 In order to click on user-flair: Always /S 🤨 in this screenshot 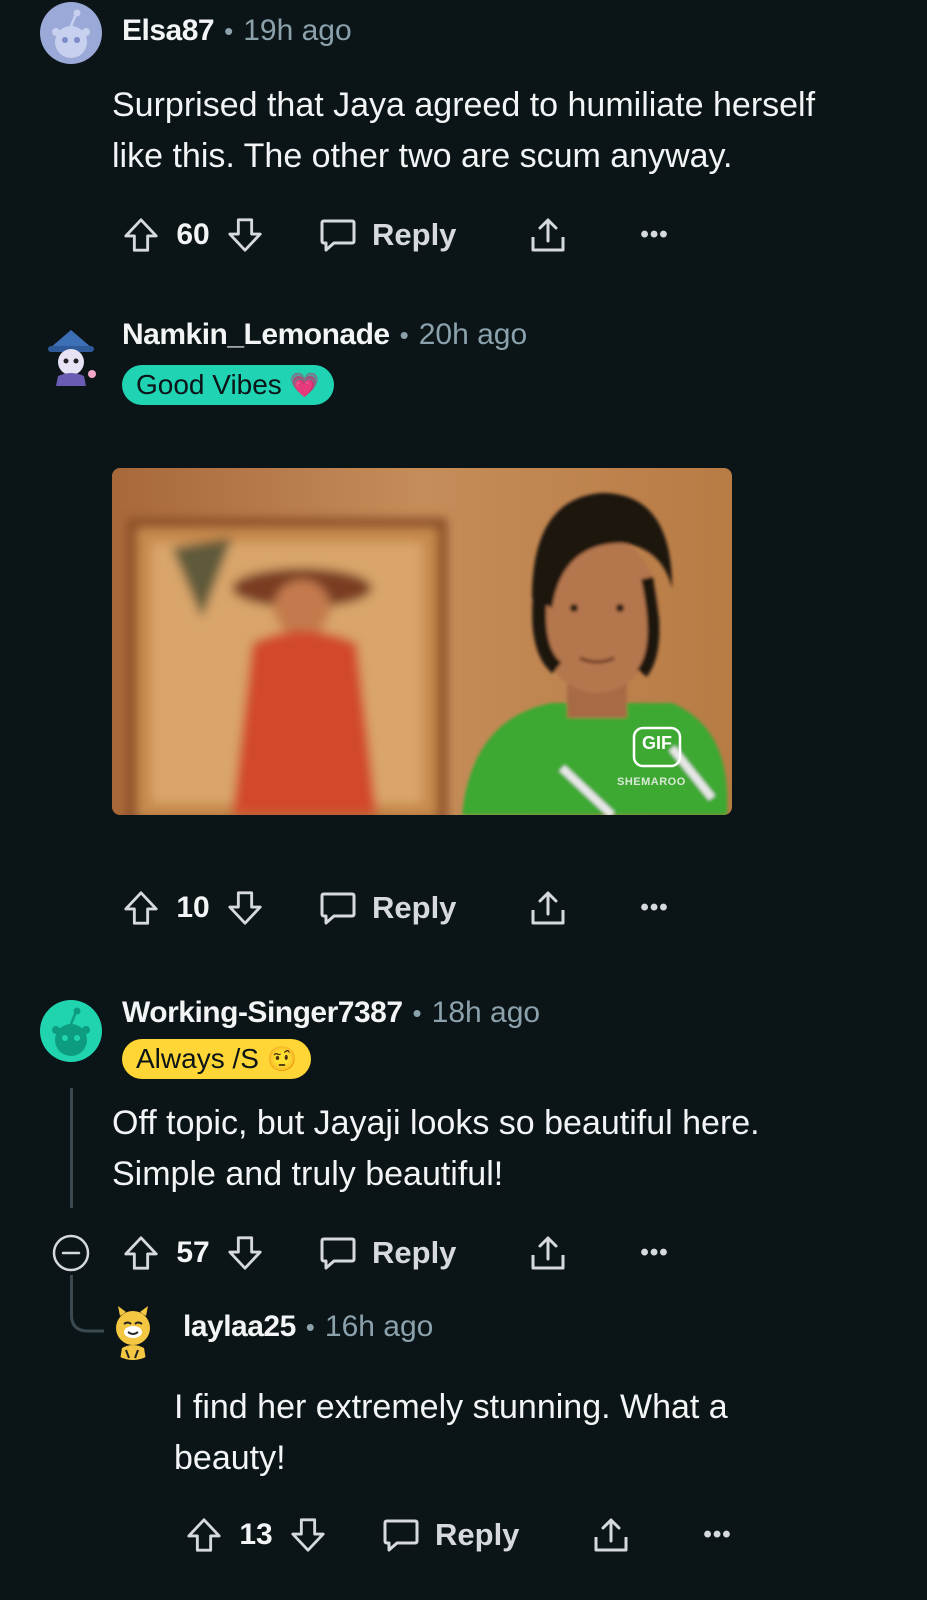, I will do `click(216, 1059)`.